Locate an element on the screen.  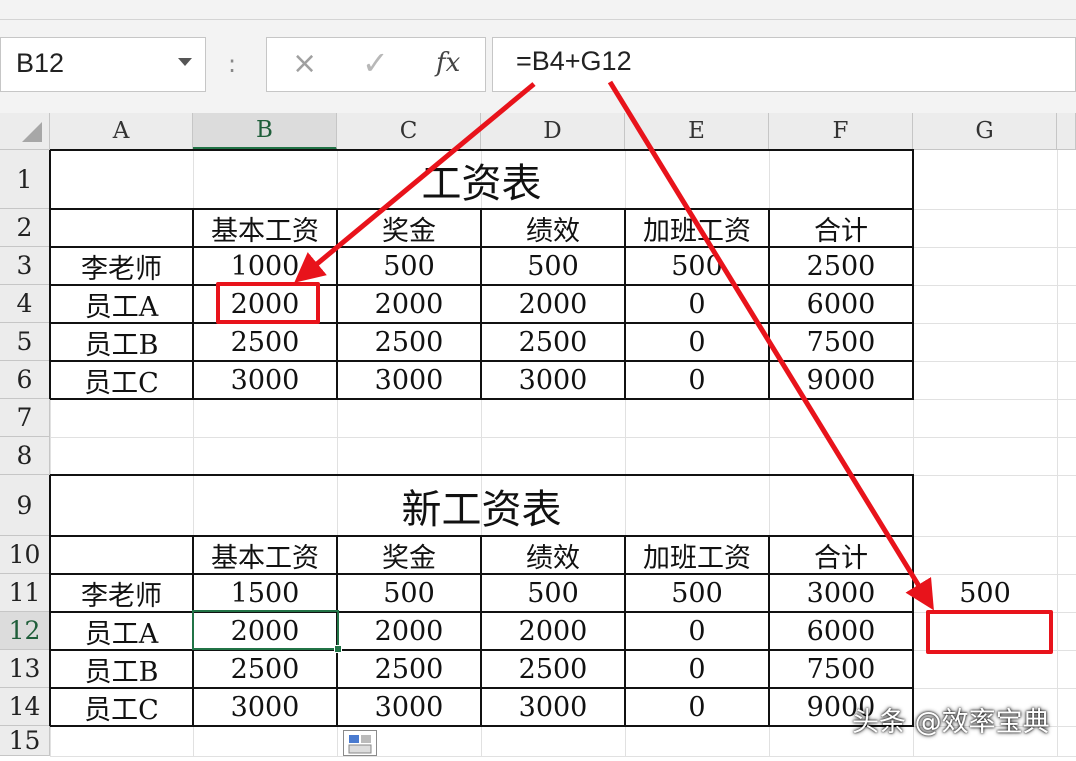
gridline-h is located at coordinates (563, 756).